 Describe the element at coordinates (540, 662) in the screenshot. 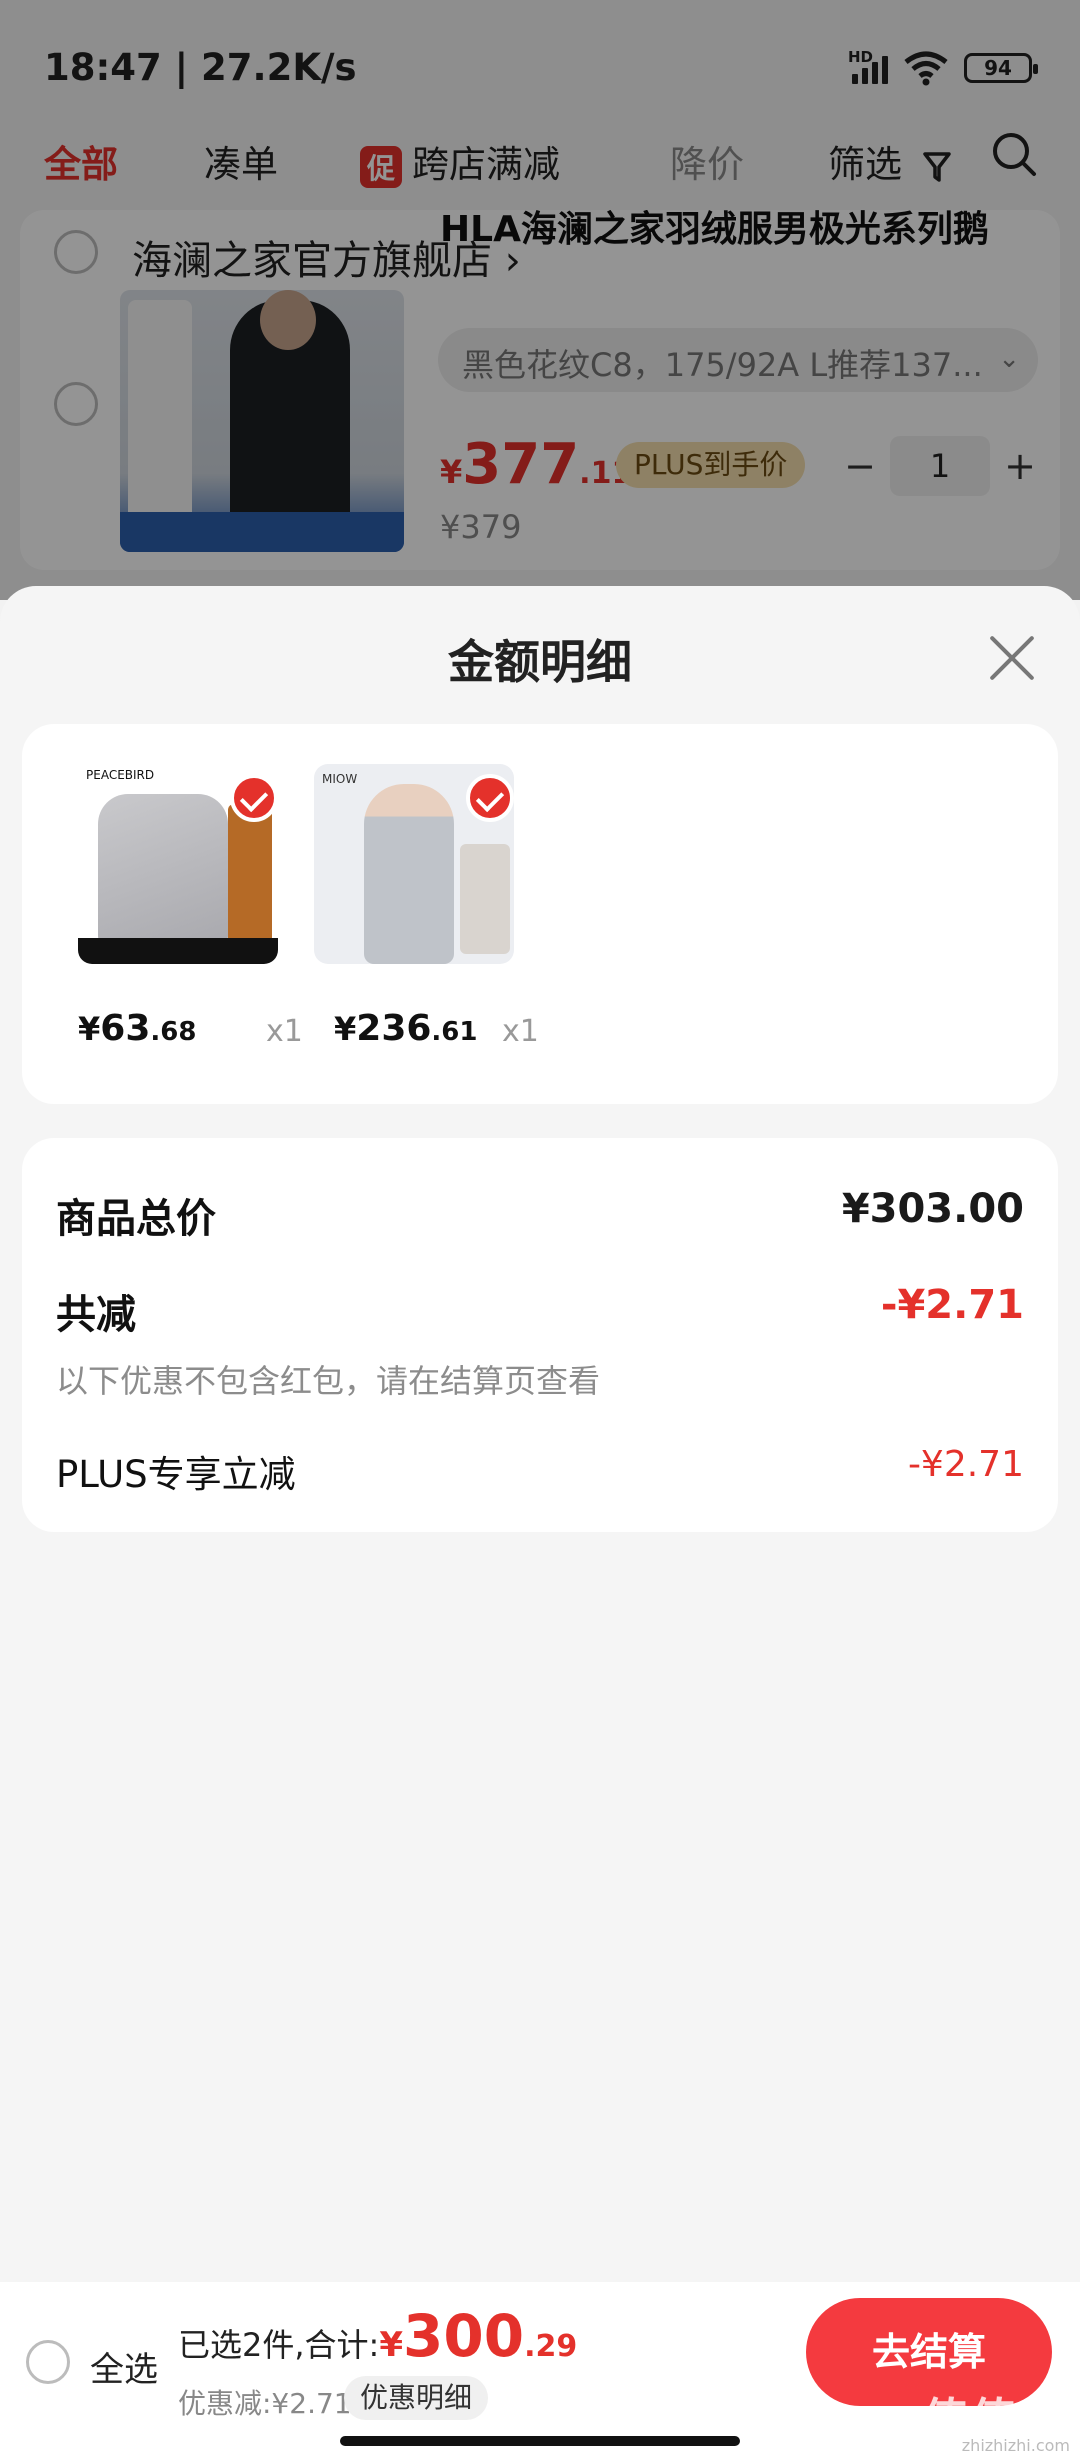

I see `sheet-title: 金额明细` at that location.